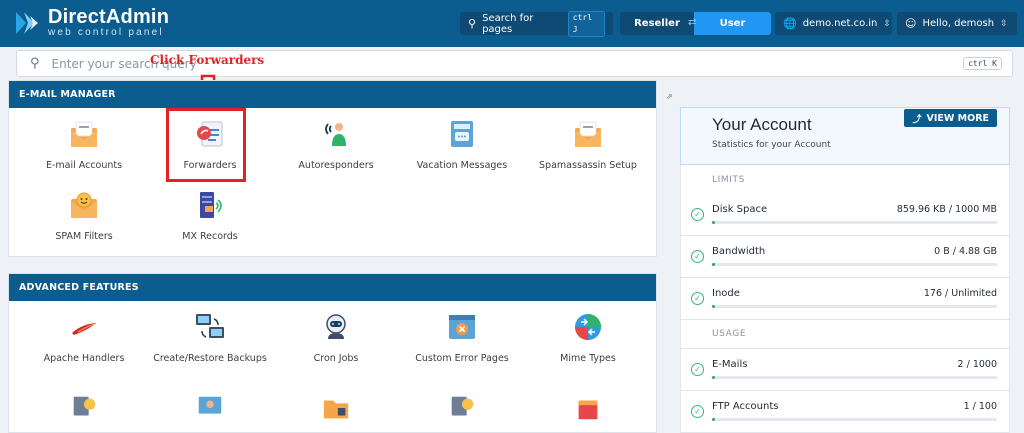  I want to click on forwarders-highlight-box, so click(206, 145).